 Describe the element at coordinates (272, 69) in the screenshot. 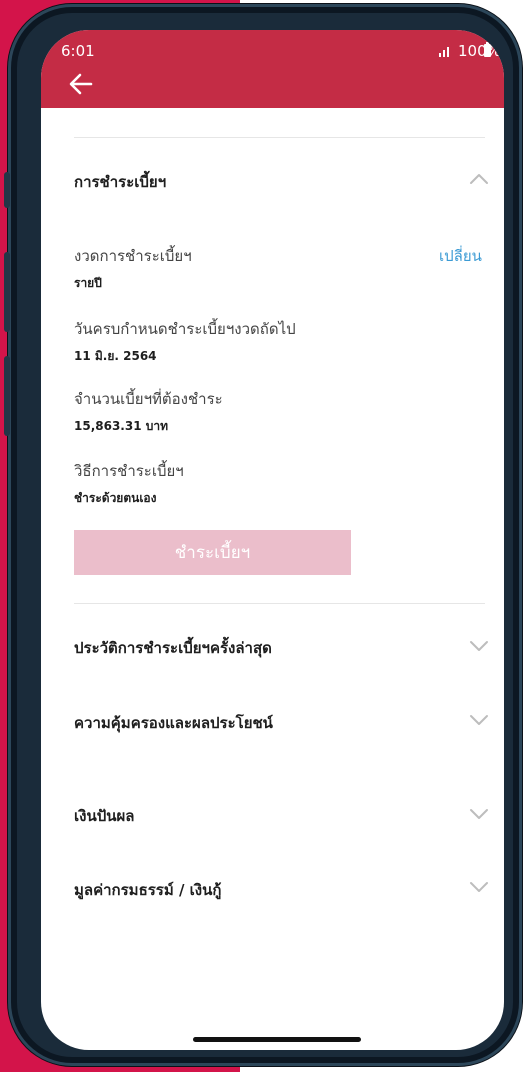

I see `app-header: 6:01 100%` at that location.